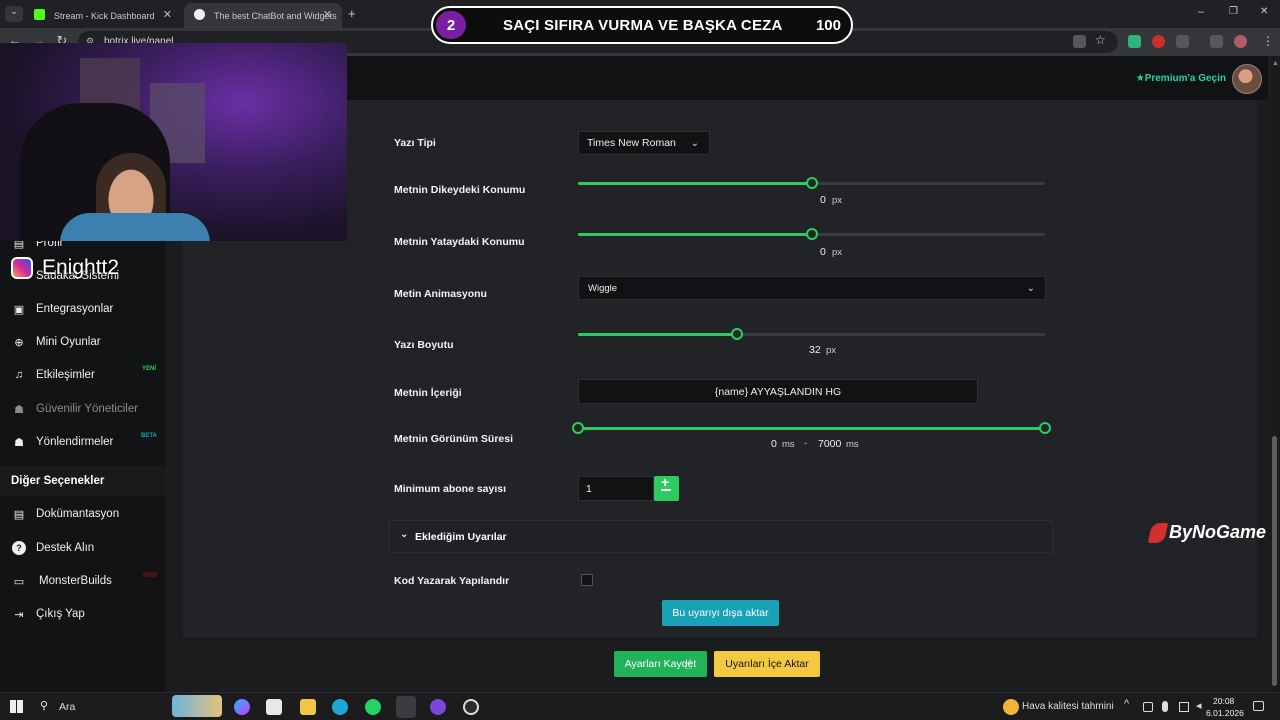  Describe the element at coordinates (1045, 428) in the screenshot. I see `duration-max-thumb` at that location.